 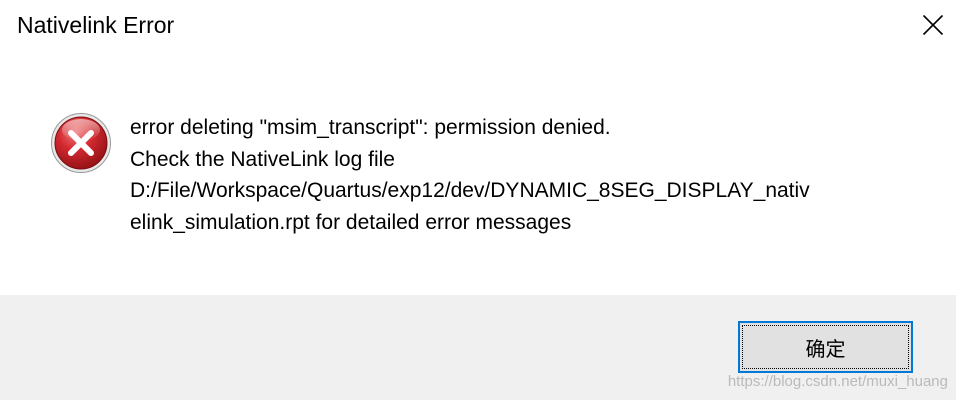 What do you see at coordinates (825, 347) in the screenshot?
I see `ok-button: 确定` at bounding box center [825, 347].